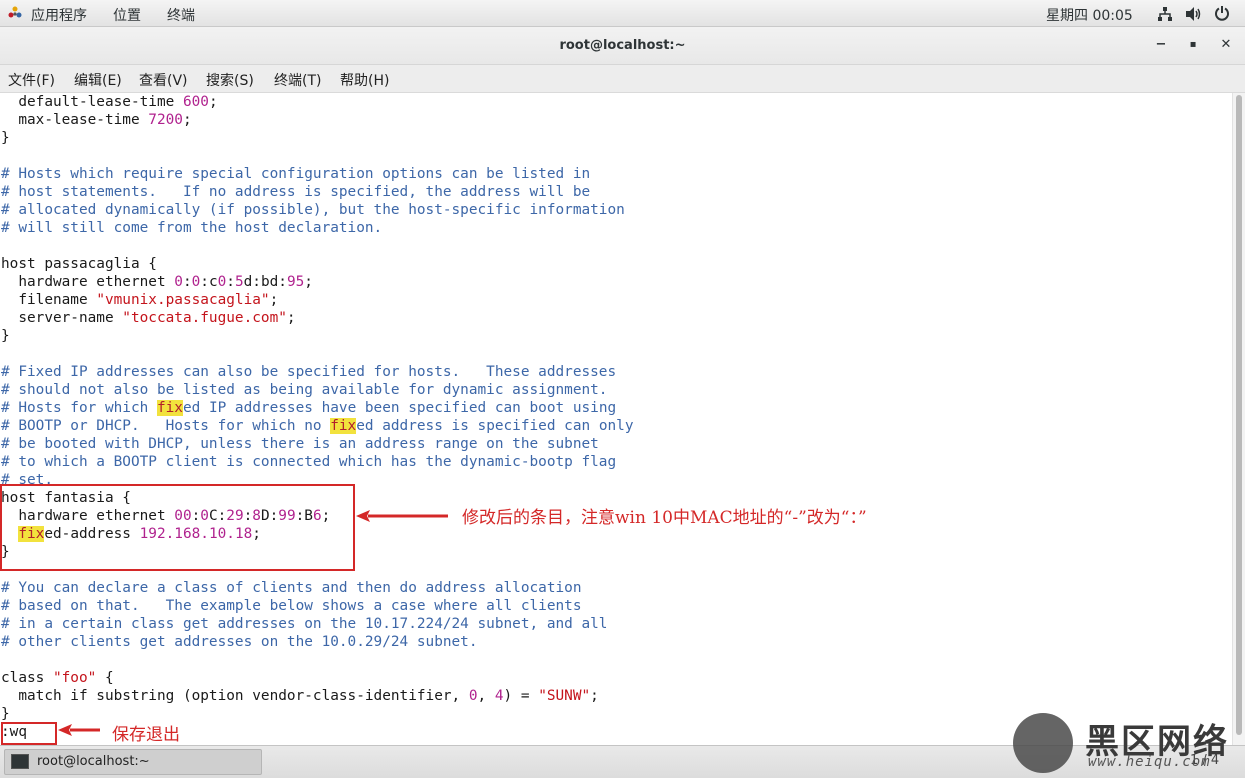 This screenshot has height=778, width=1245. Describe the element at coordinates (181, 15) in the screenshot. I see `terminal-app-menu: 终端` at that location.